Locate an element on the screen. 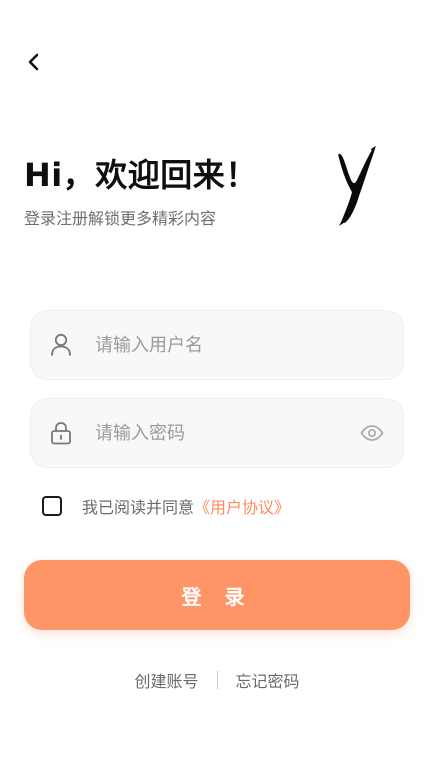  divider is located at coordinates (217, 680).